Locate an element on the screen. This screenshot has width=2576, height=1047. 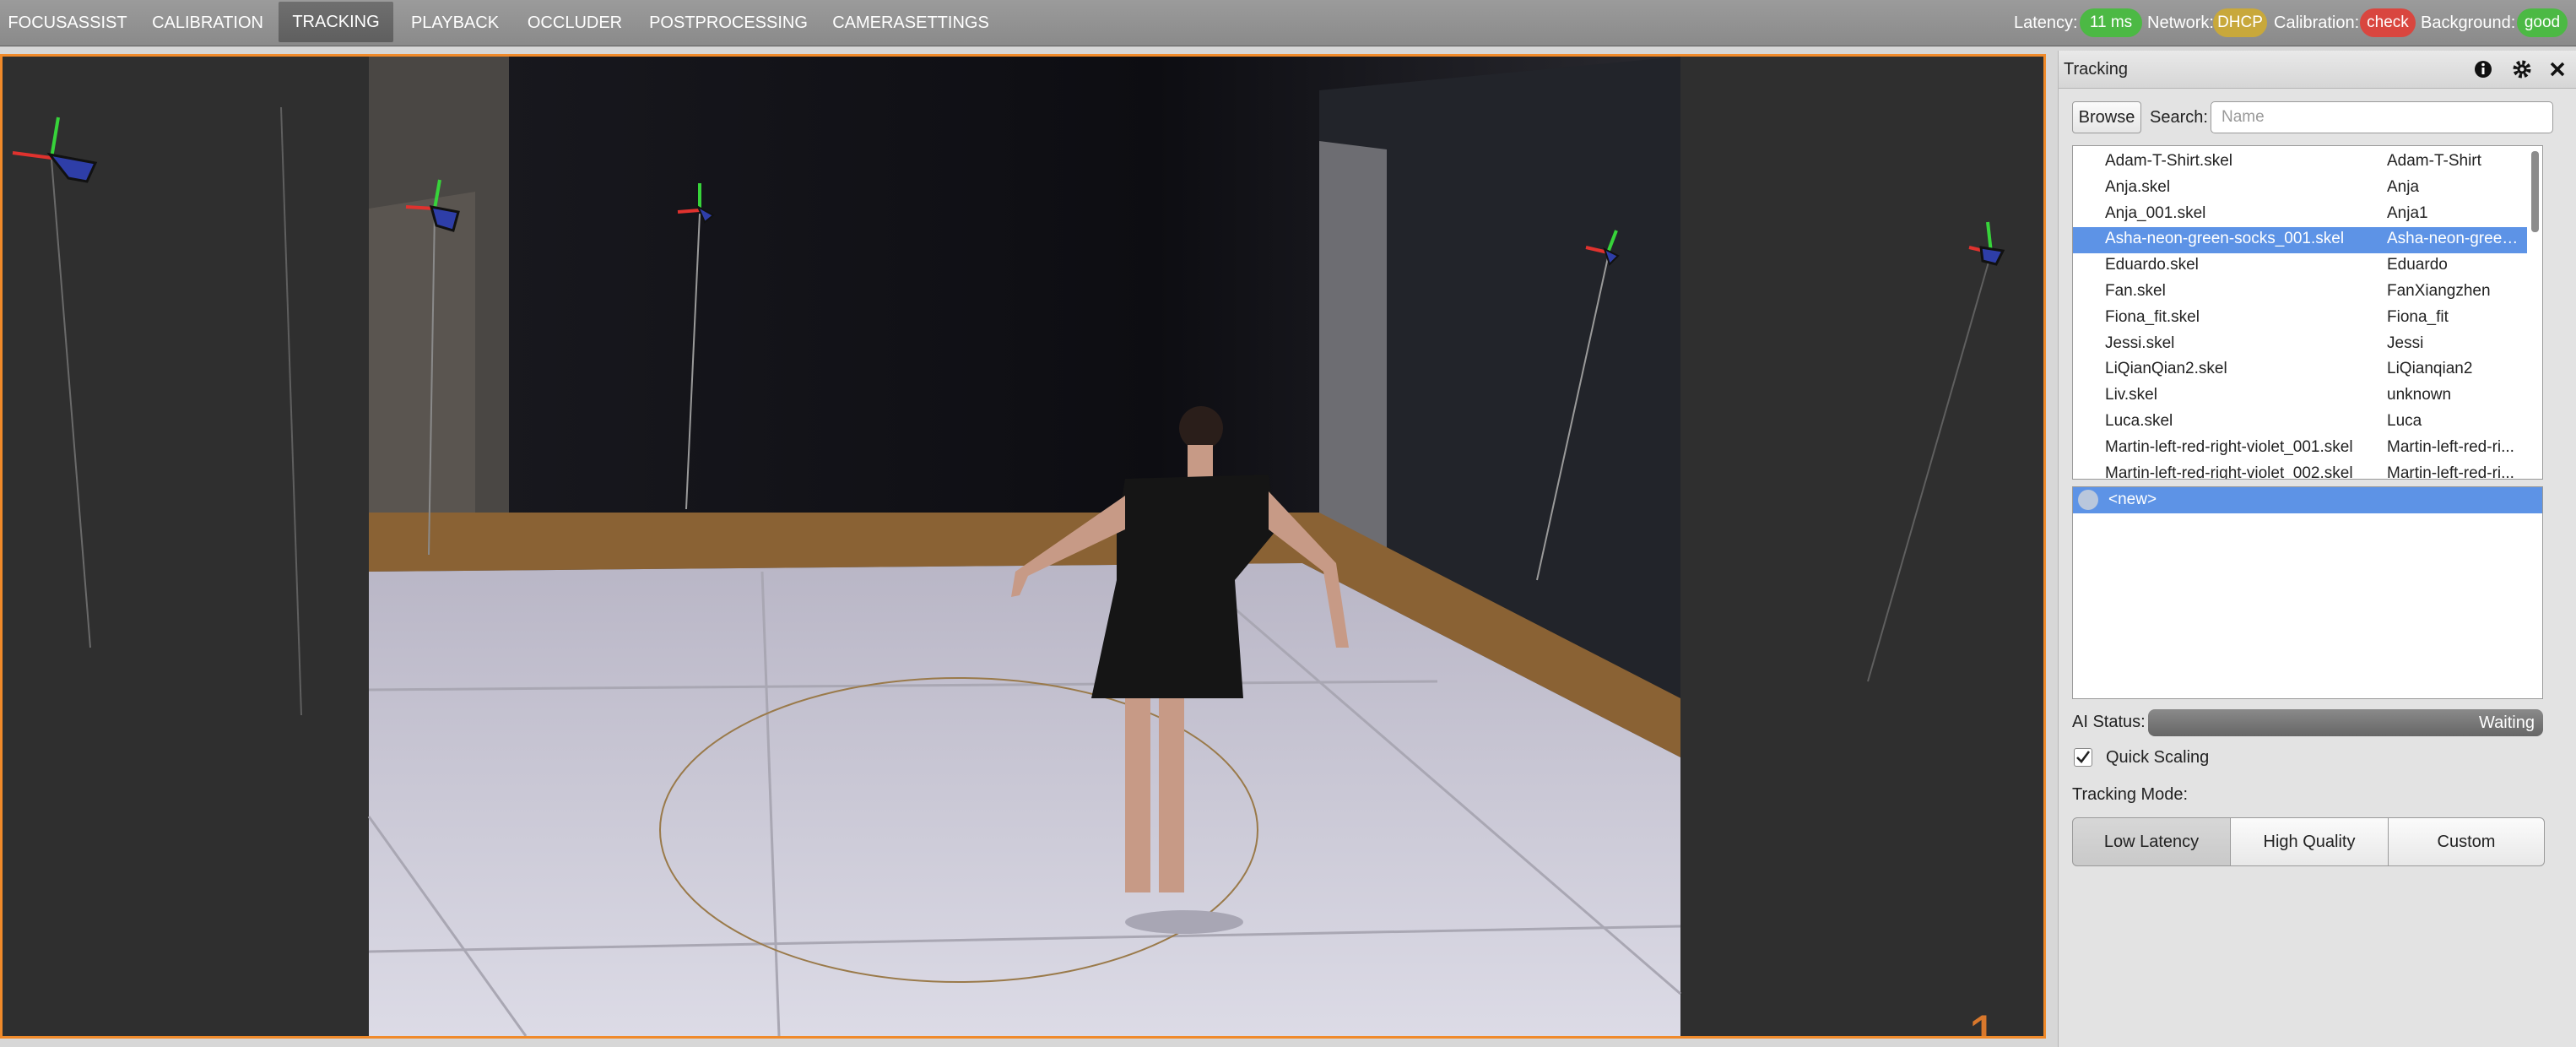
scroll-thumb is located at coordinates (2535, 191).